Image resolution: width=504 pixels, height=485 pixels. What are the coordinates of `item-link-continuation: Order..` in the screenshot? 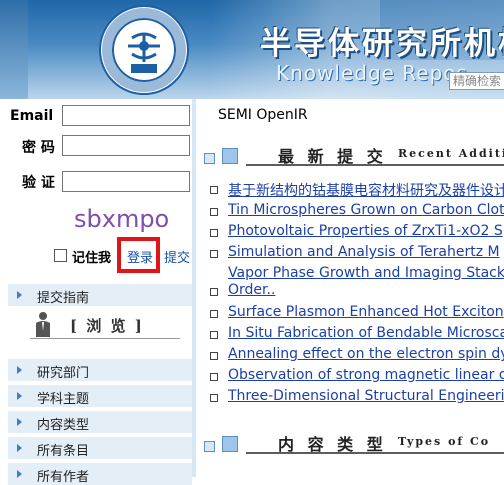 It's located at (251, 290).